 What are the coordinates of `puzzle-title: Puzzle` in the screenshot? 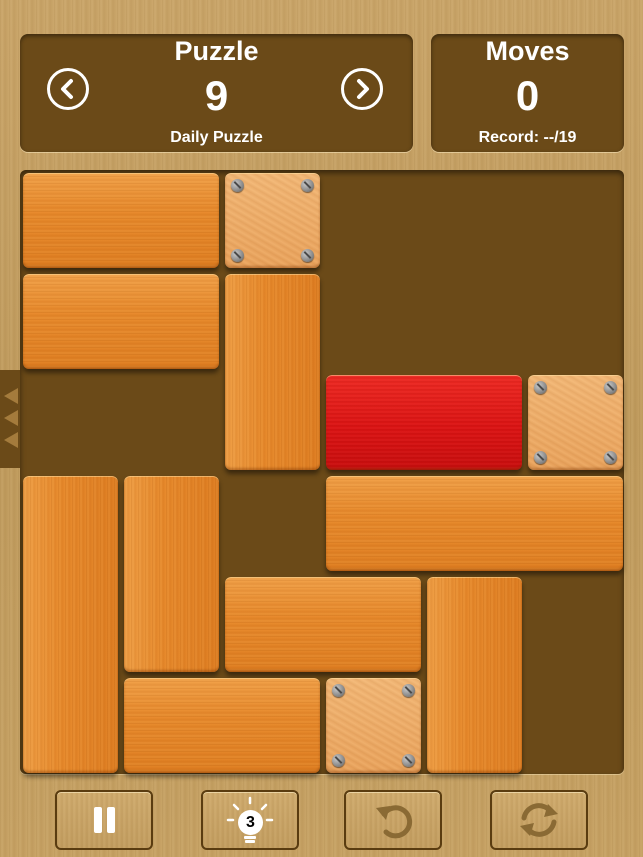 It's located at (216, 51).